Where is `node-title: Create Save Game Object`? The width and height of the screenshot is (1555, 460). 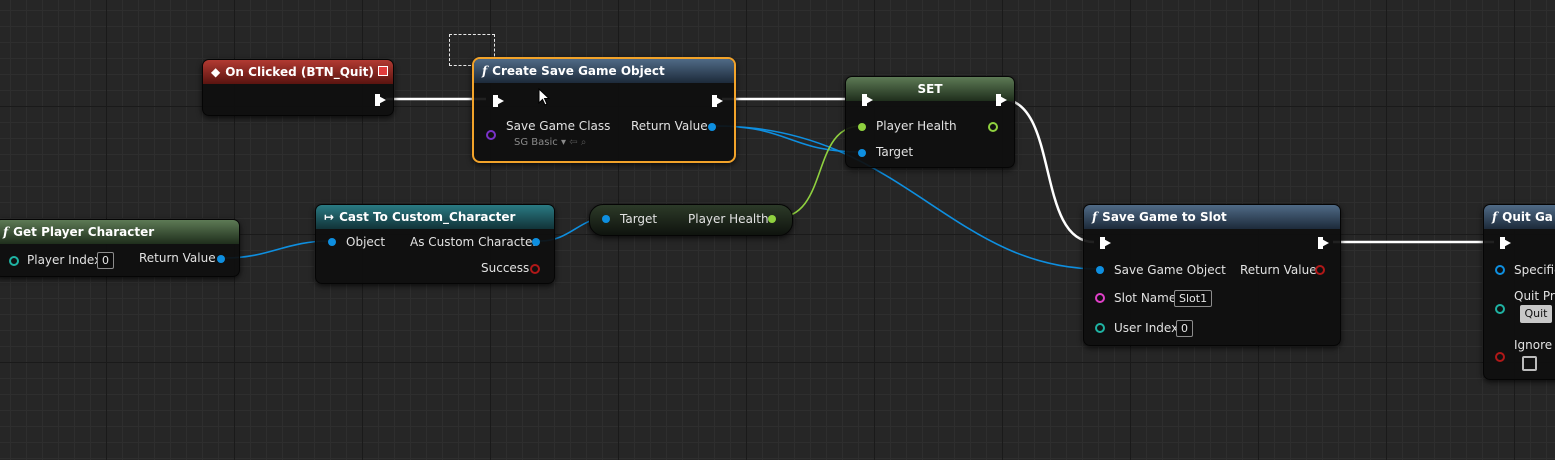
node-title: Create Save Game Object is located at coordinates (578, 71).